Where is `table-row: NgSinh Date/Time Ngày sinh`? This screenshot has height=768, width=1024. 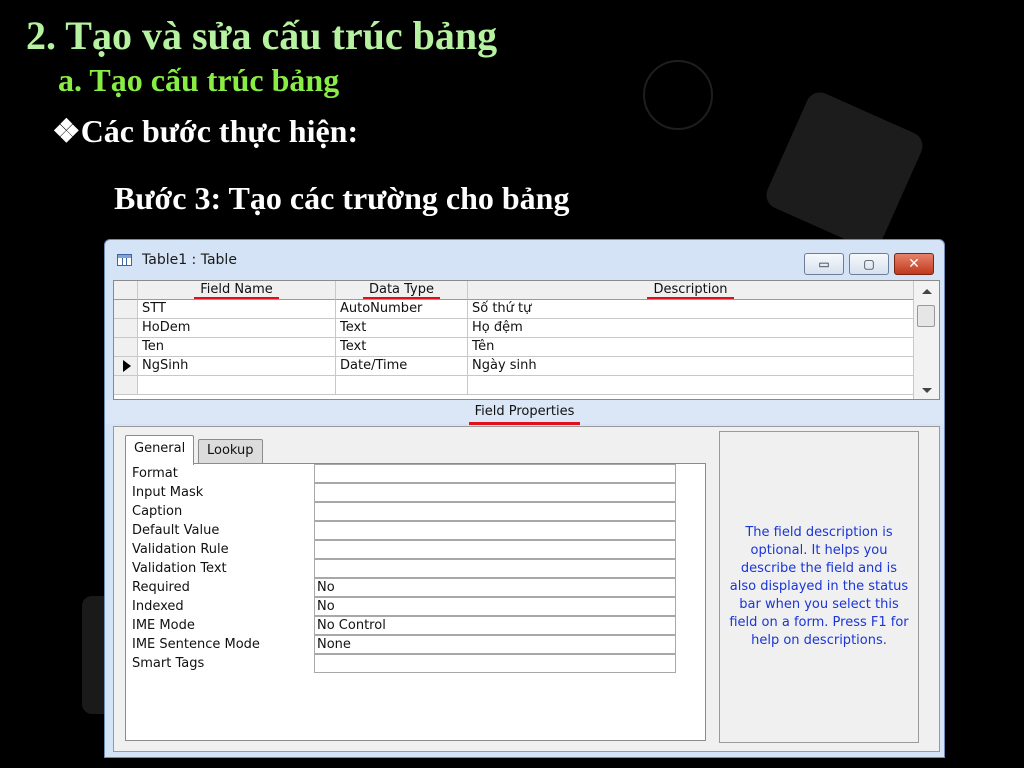 table-row: NgSinh Date/Time Ngày sinh is located at coordinates (514, 366).